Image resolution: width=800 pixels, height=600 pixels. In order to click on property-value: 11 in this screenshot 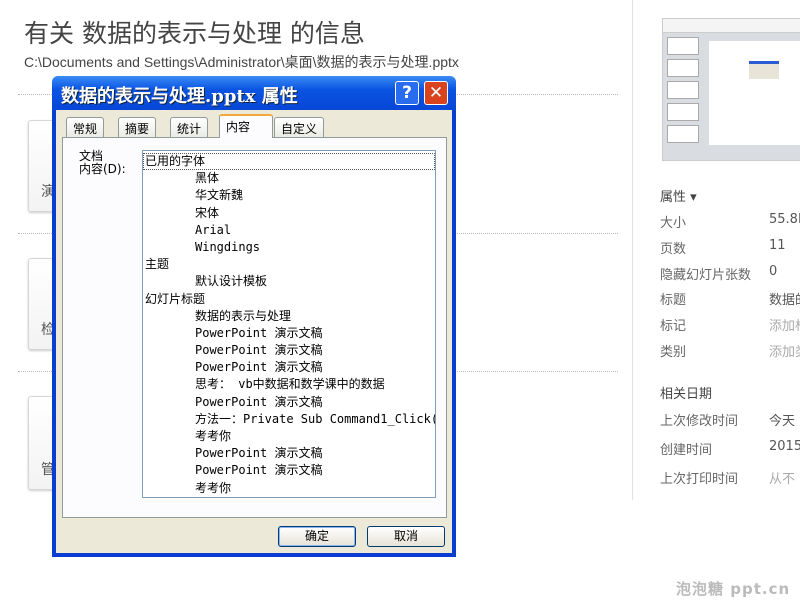, I will do `click(777, 245)`.